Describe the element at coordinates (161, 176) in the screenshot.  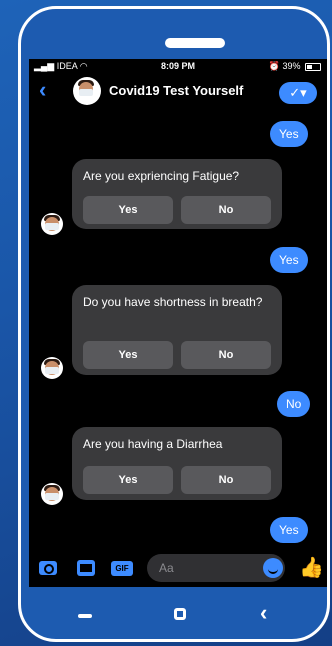
I see `question-text: Are you expriencing Fatigue?` at that location.